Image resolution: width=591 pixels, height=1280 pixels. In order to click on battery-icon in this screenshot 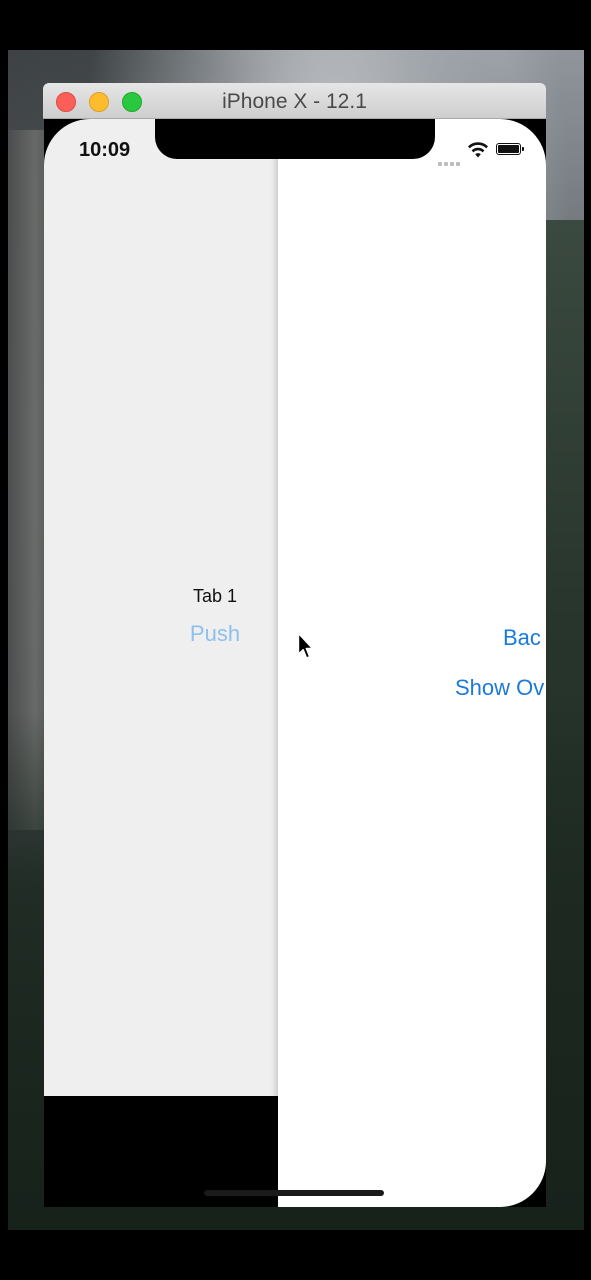, I will do `click(510, 149)`.